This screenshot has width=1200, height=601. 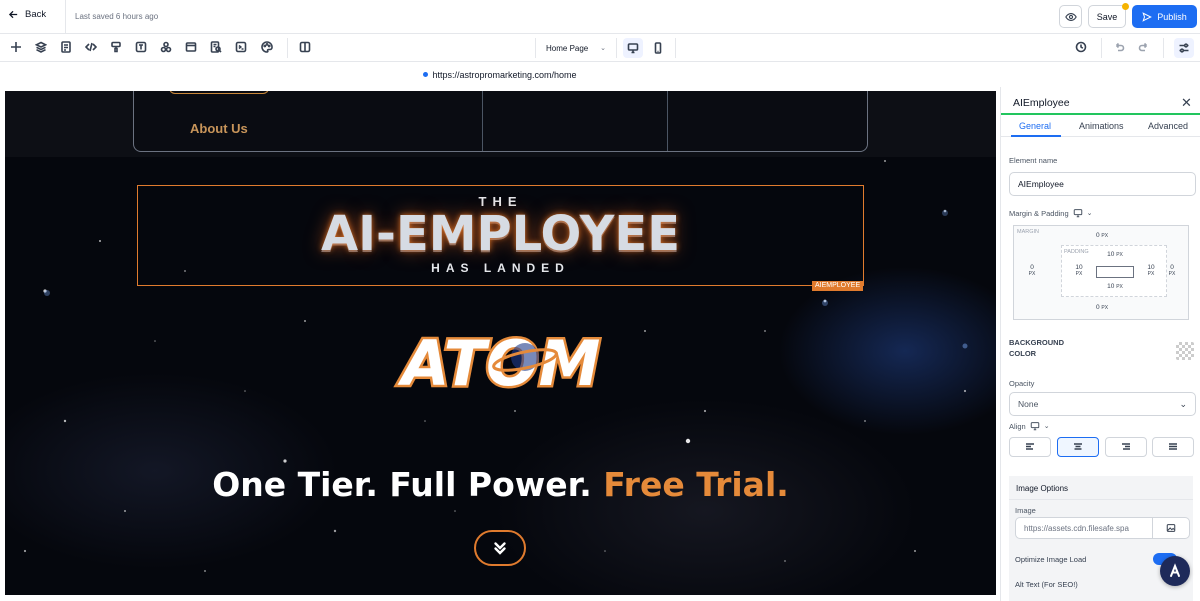 What do you see at coordinates (1172, 270) in the screenshot?
I see `margin-right: 0 PX` at bounding box center [1172, 270].